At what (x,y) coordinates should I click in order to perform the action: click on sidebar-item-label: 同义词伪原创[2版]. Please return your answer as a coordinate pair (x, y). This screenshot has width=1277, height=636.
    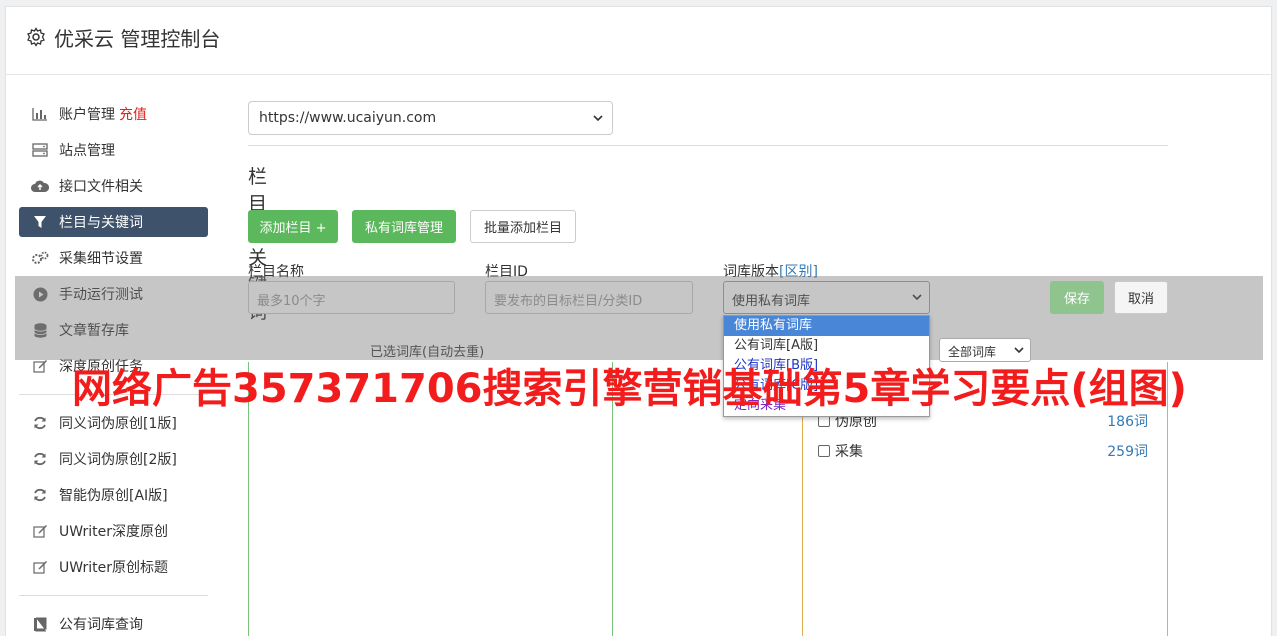
    Looking at the image, I should click on (118, 460).